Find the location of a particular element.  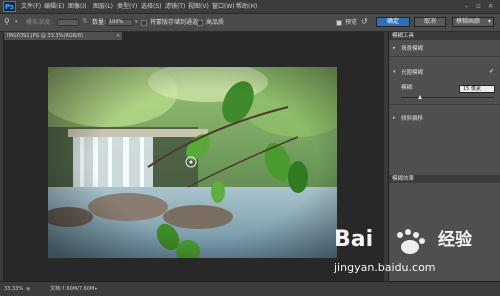

menu-type: 类型(Y) is located at coordinates (127, 6).